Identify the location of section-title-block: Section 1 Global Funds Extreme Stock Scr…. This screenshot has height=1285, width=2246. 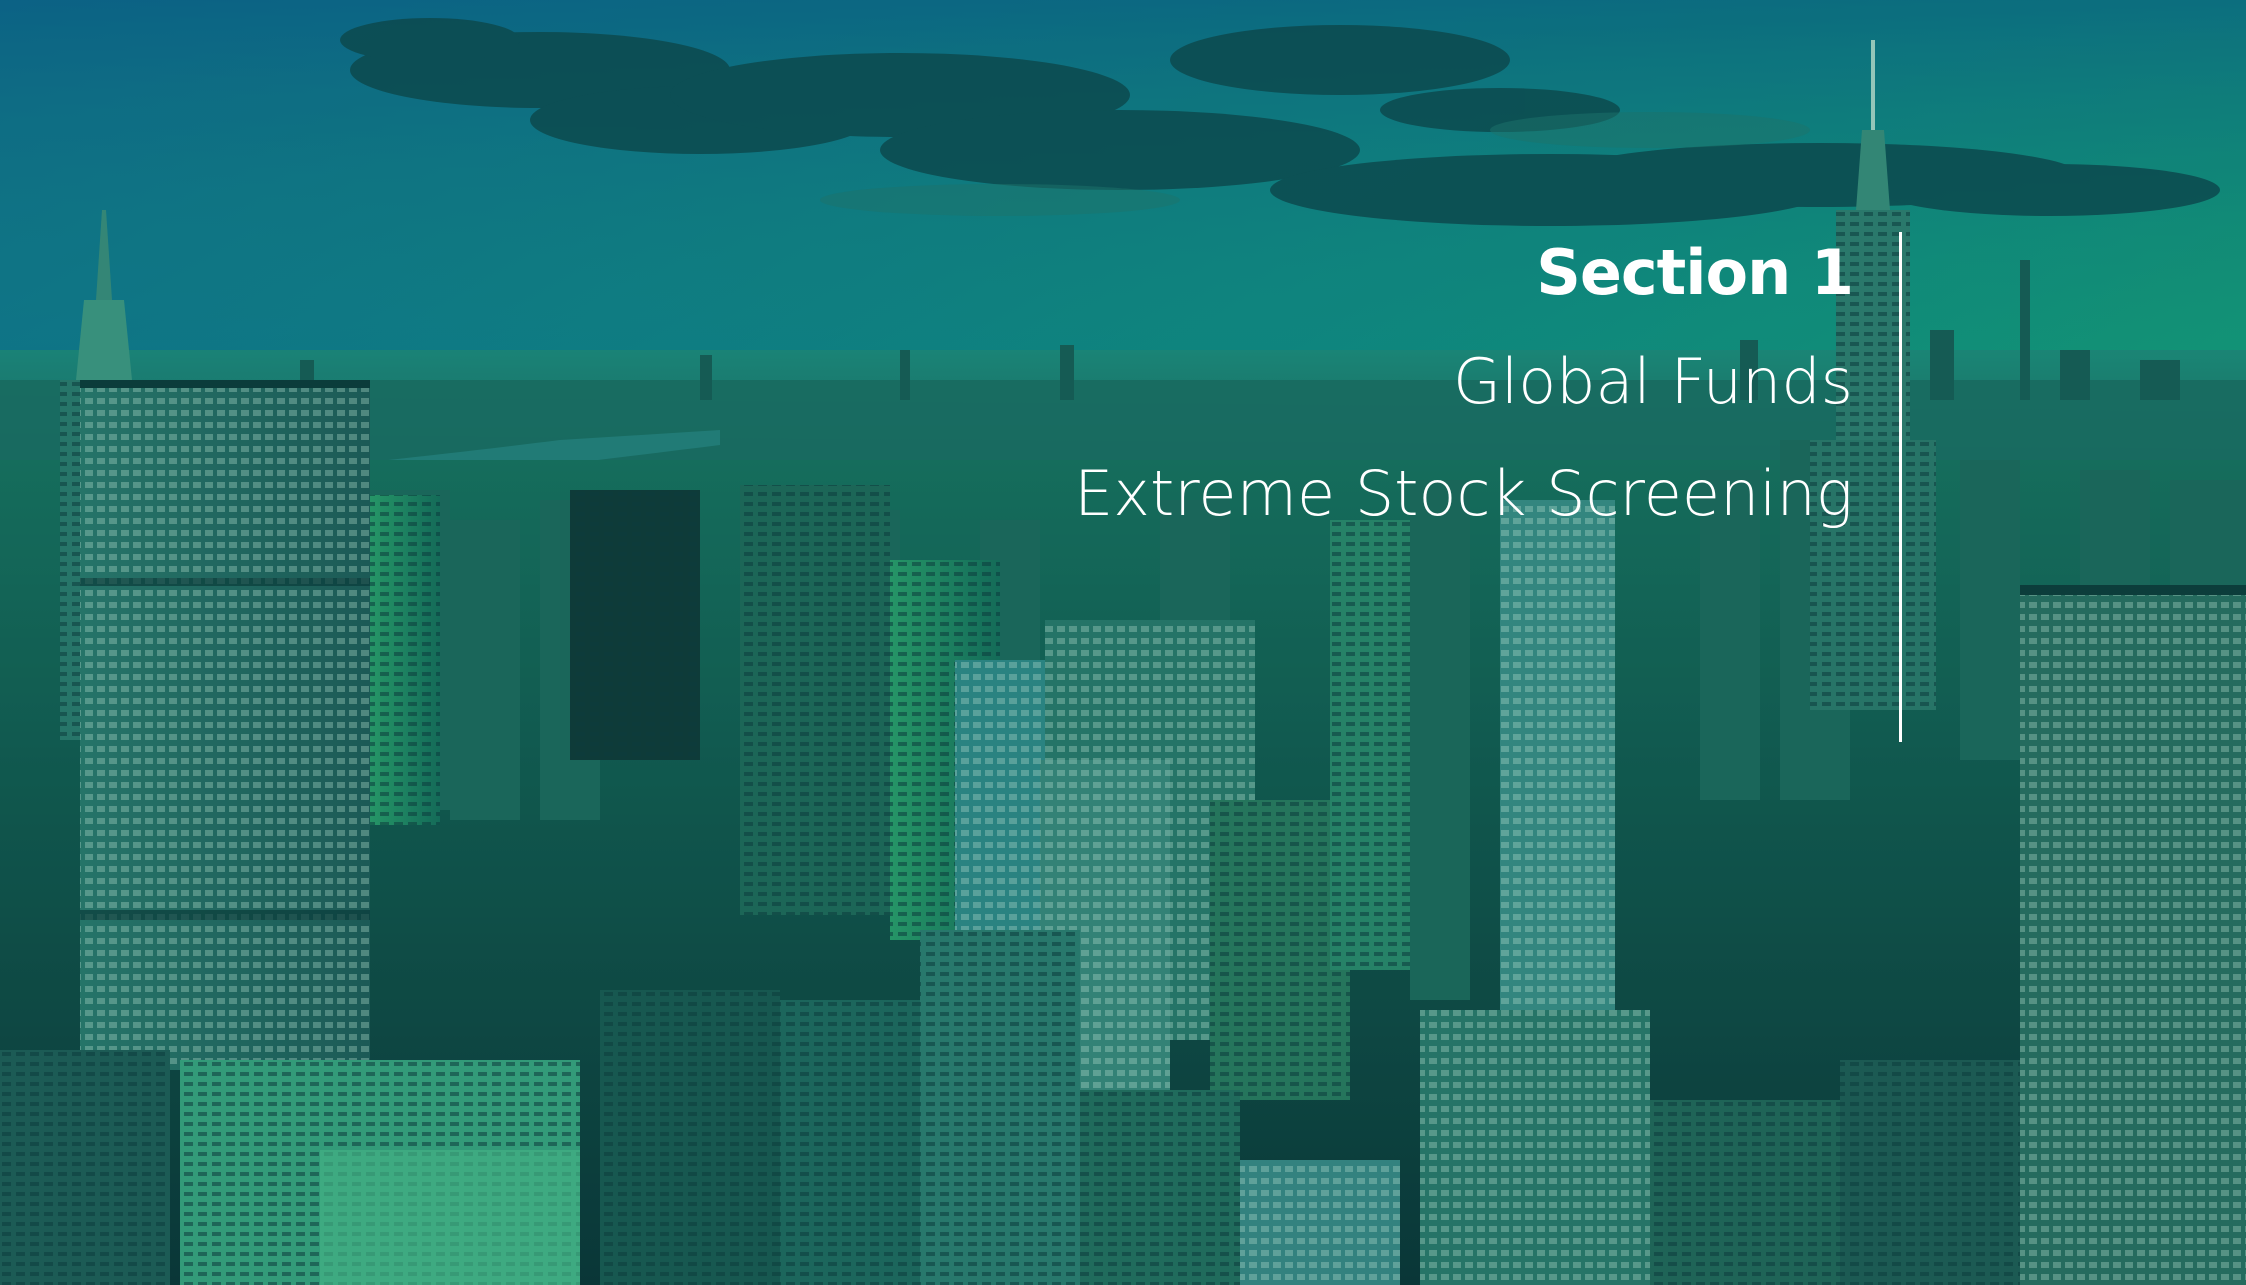
(1464, 390).